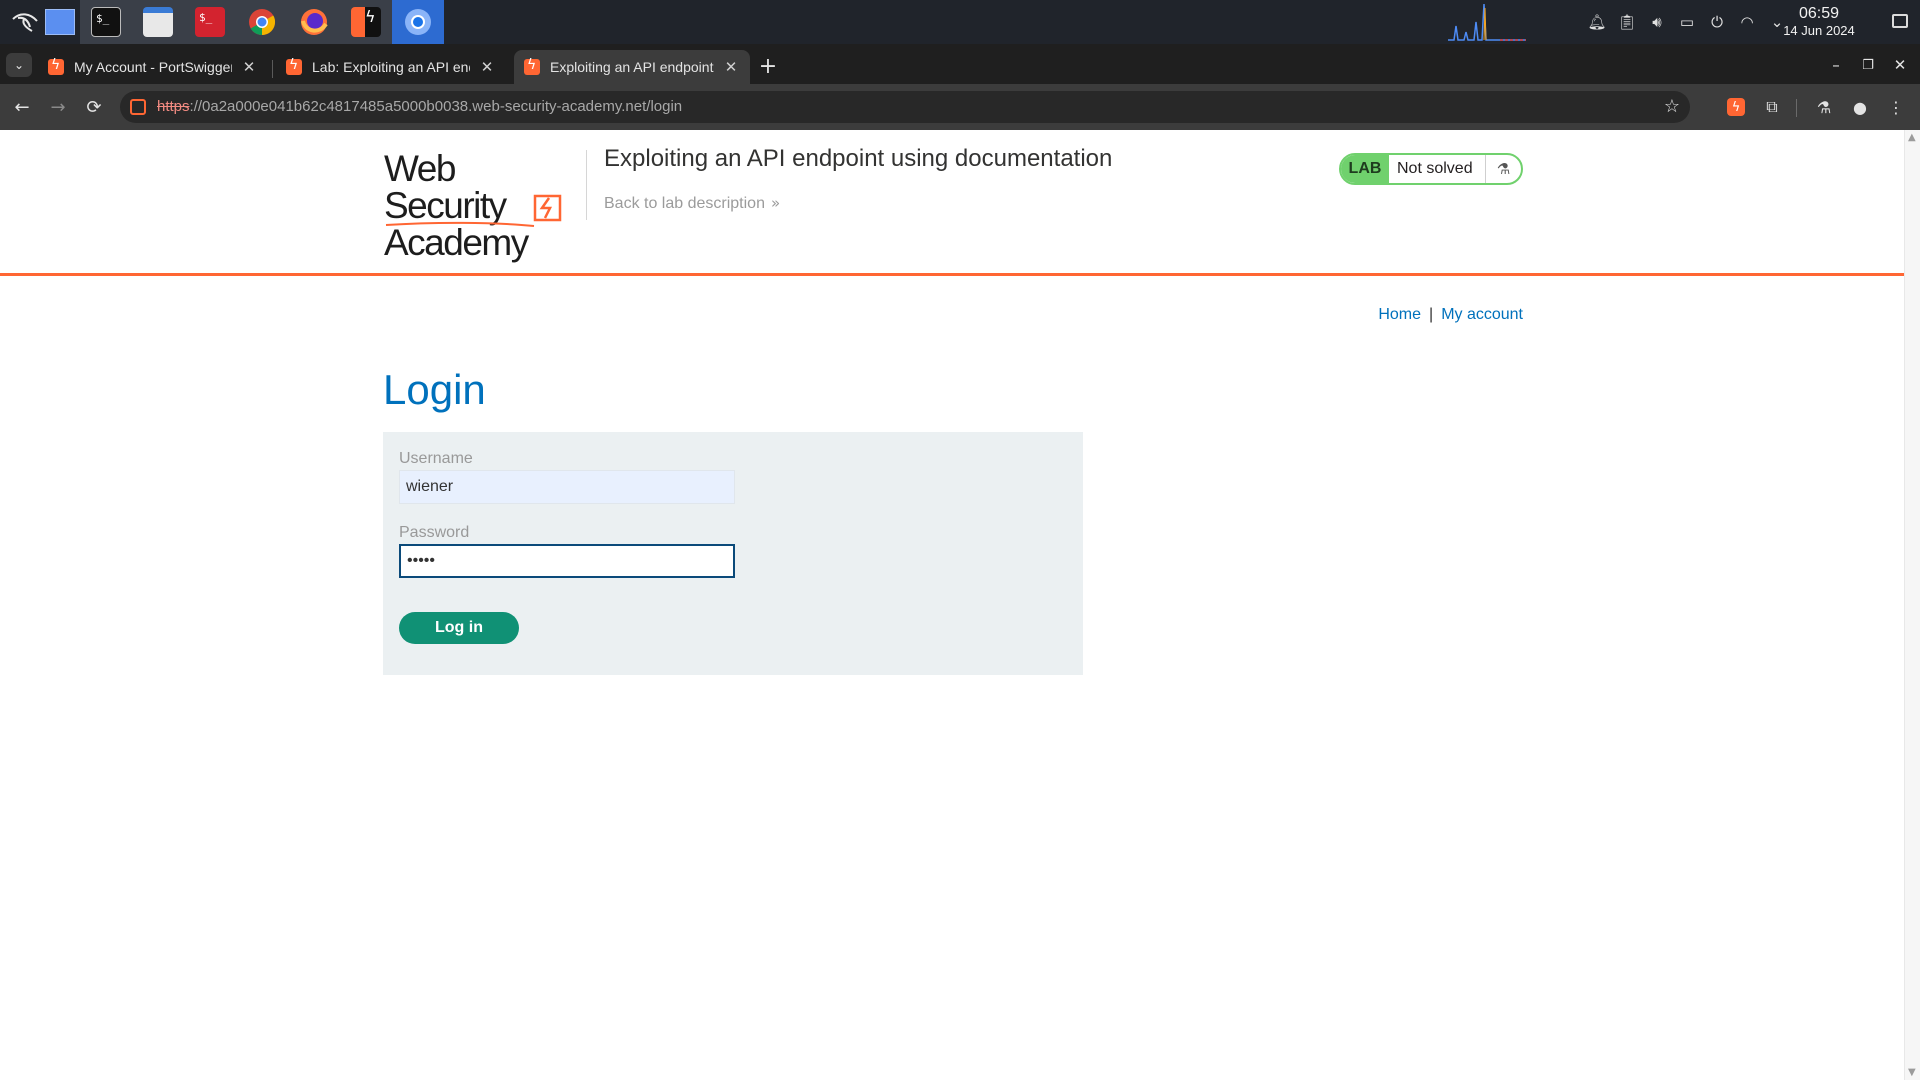 The width and height of the screenshot is (1920, 1080). Describe the element at coordinates (1819, 30) in the screenshot. I see `clock-date: 14 Jun 2024` at that location.